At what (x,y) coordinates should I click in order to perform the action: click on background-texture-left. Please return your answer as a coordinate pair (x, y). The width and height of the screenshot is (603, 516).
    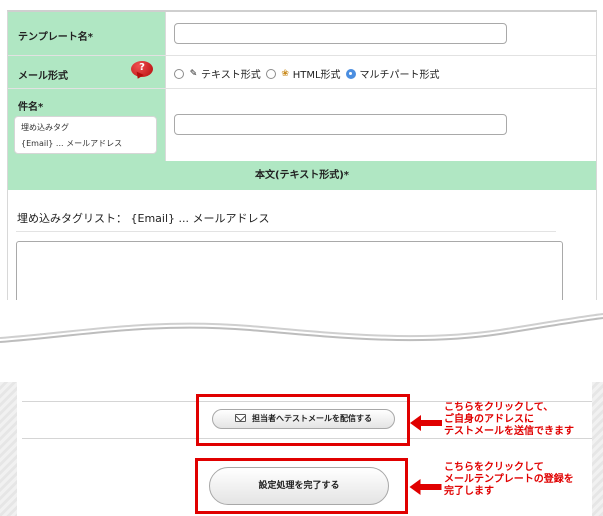
    Looking at the image, I should click on (8, 449).